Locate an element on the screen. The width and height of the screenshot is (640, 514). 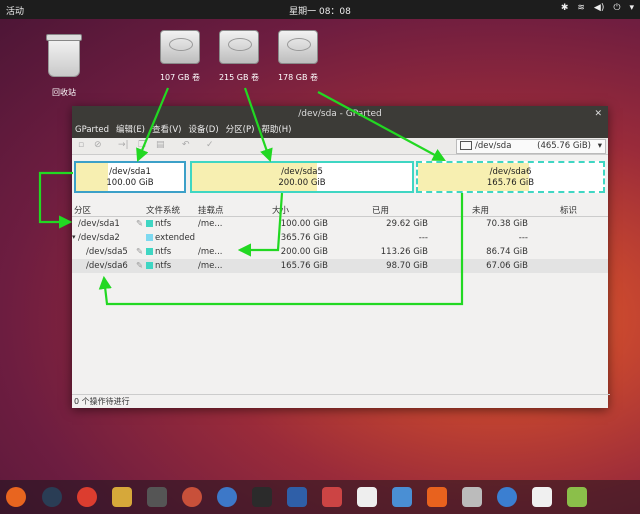
software-icon is located at coordinates (437, 497).